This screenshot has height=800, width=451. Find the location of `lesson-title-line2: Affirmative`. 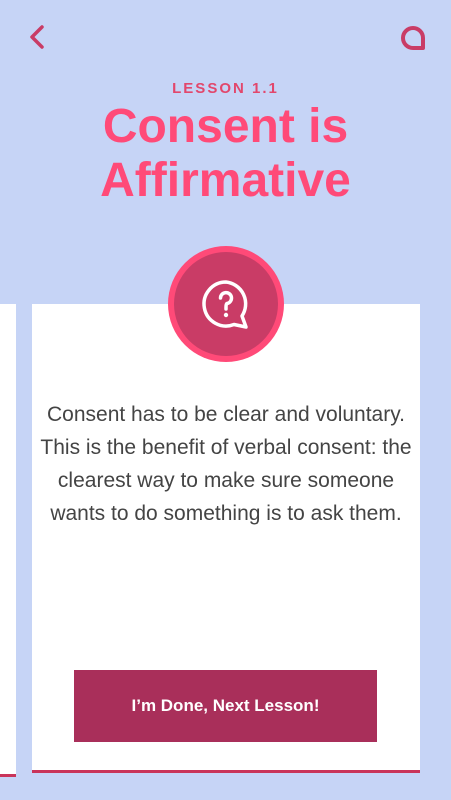

lesson-title-line2: Affirmative is located at coordinates (225, 180).